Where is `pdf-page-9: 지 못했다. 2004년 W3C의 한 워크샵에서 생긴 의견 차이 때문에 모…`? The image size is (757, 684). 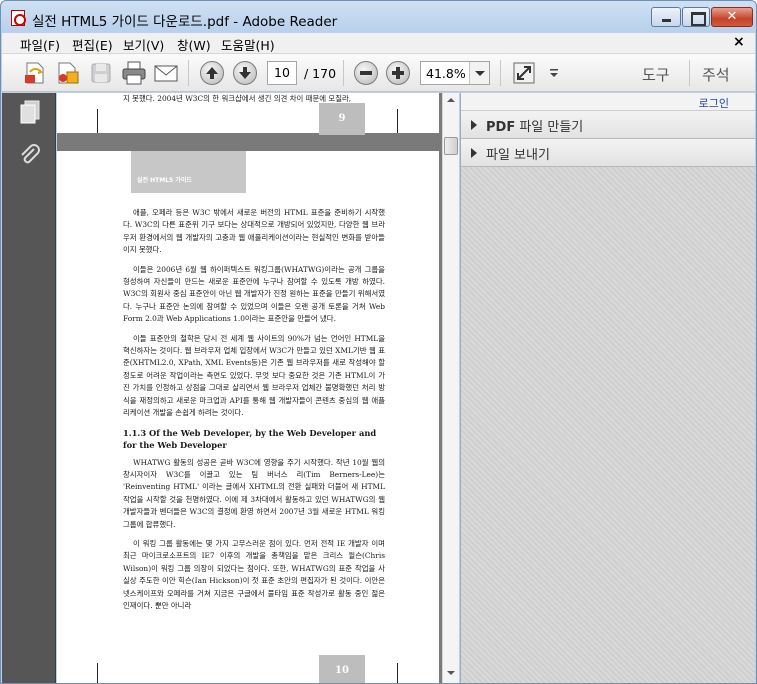 pdf-page-9: 지 못했다. 2004년 W3C의 한 워크샵에서 생긴 의견 차이 때문에 모… is located at coordinates (248, 114).